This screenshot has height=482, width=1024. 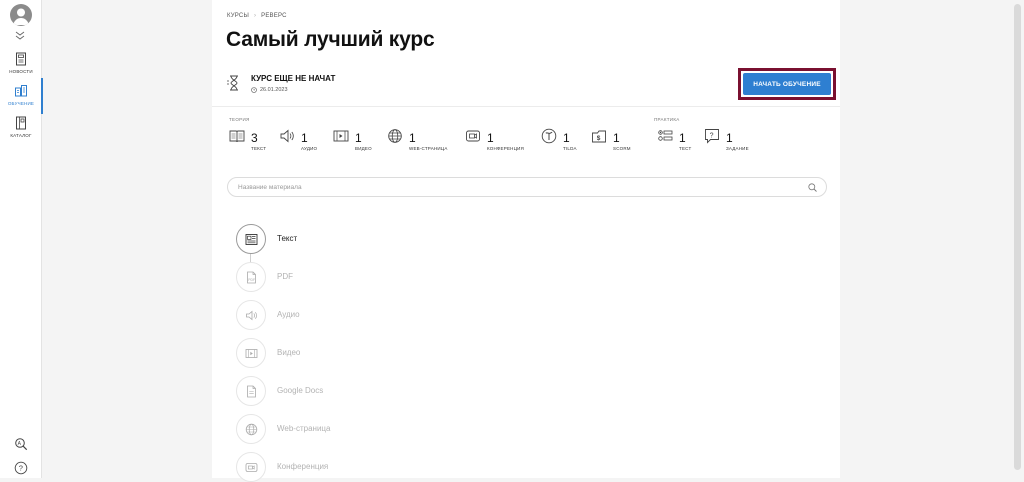 I want to click on material-label: Google Docs, so click(x=300, y=390).